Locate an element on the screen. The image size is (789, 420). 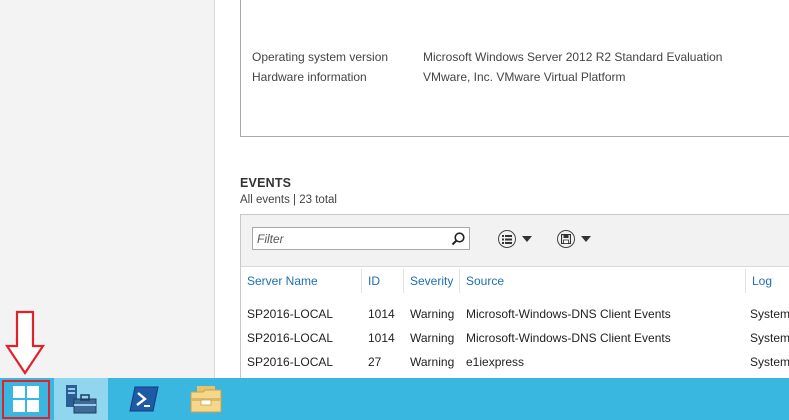
search-icon is located at coordinates (458, 239).